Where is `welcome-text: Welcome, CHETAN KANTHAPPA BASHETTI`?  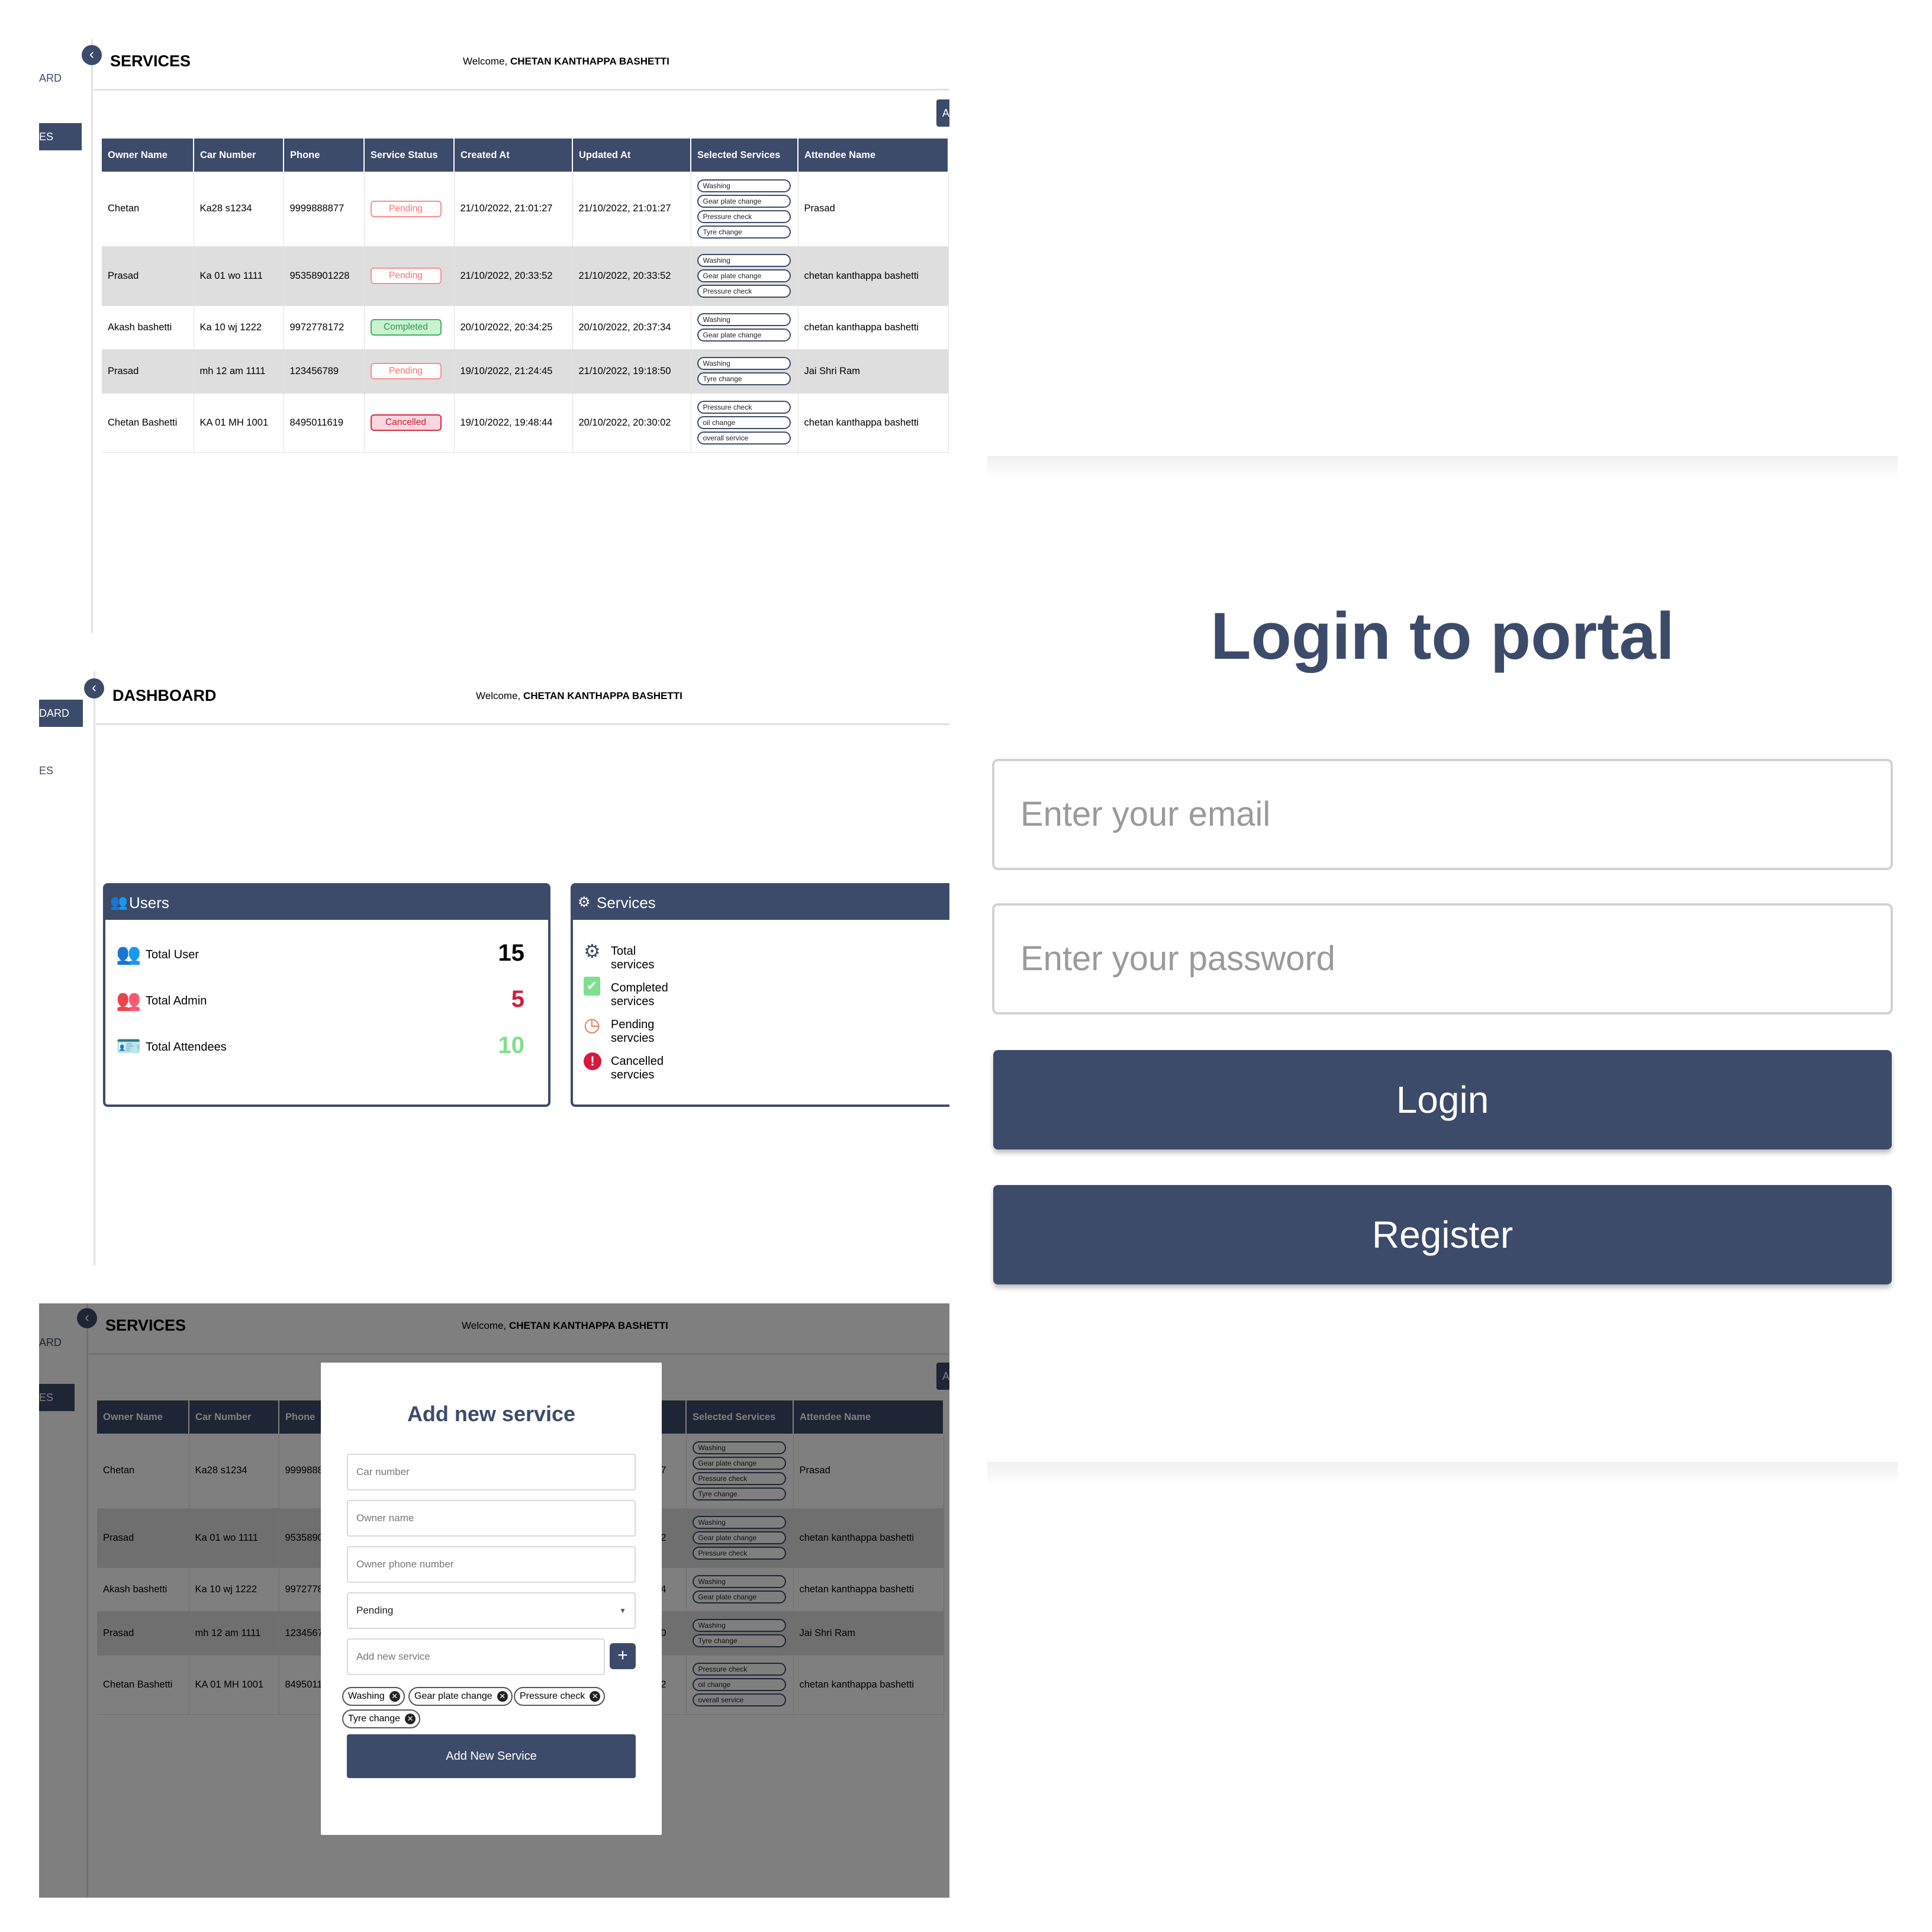 welcome-text: Welcome, CHETAN KANTHAPPA BASHETTI is located at coordinates (566, 61).